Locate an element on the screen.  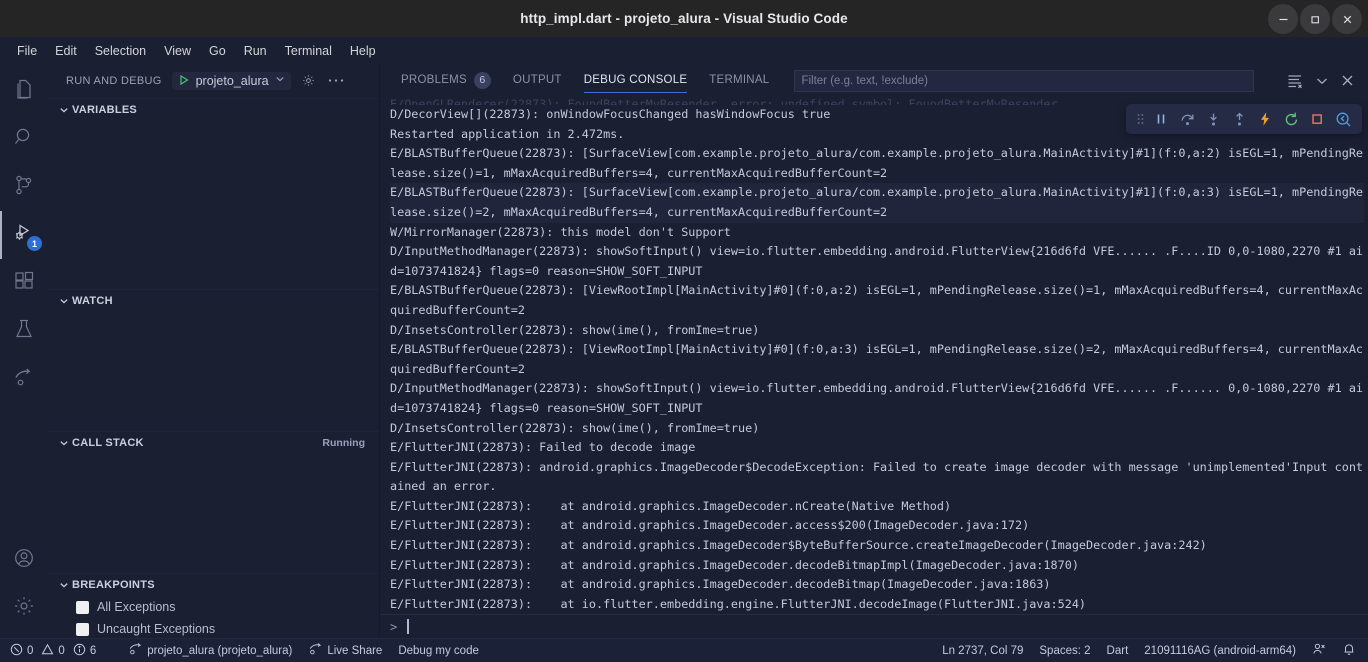
activity-accounts is located at coordinates (24, 560).